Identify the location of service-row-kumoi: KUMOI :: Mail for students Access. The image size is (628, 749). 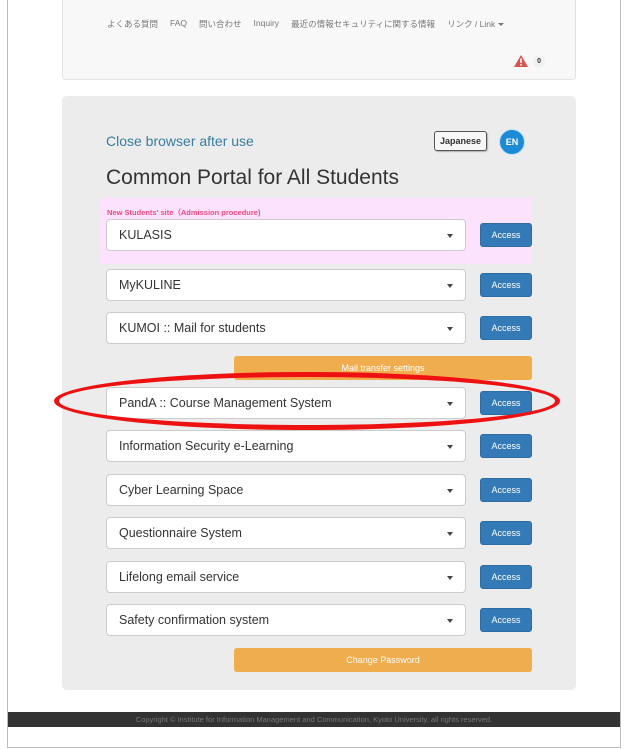
(319, 328).